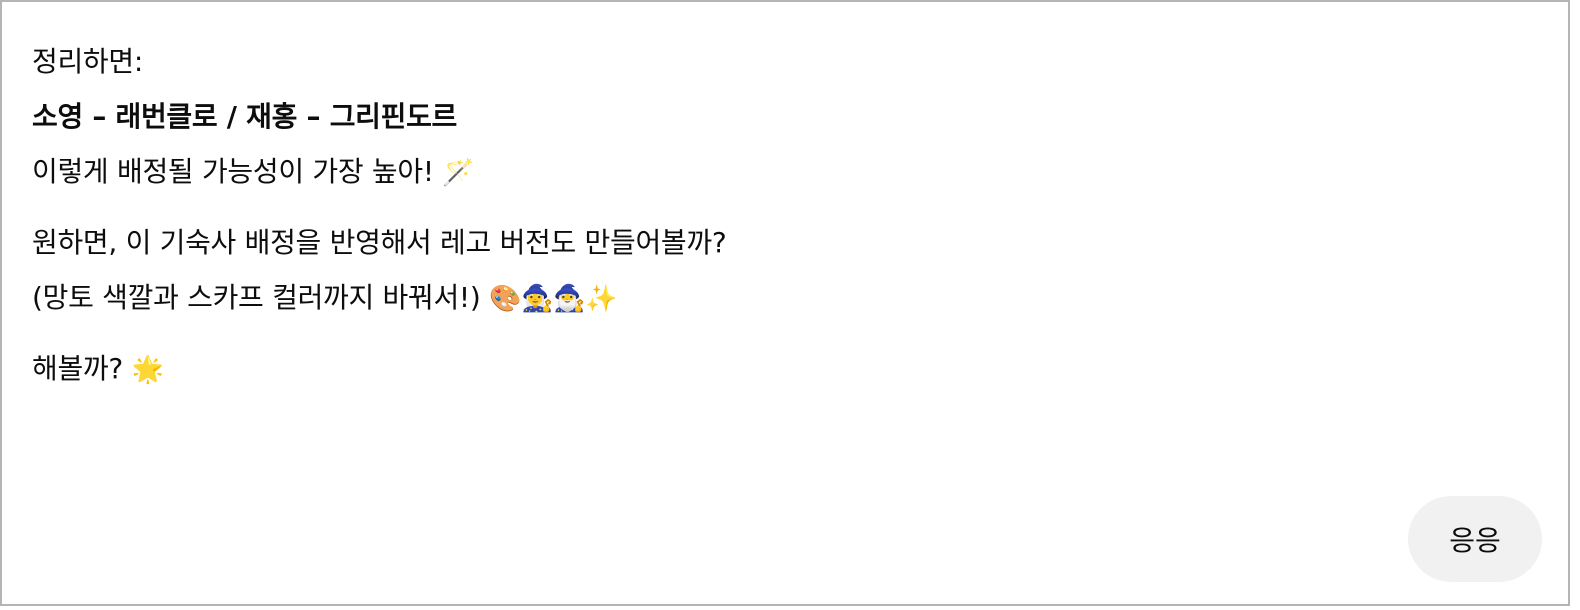 The image size is (1580, 610). I want to click on lego-offer-text: 원하면, 이 기숙사 배정을 반영해서 레고 버전도 만들어볼까?, so click(379, 242).